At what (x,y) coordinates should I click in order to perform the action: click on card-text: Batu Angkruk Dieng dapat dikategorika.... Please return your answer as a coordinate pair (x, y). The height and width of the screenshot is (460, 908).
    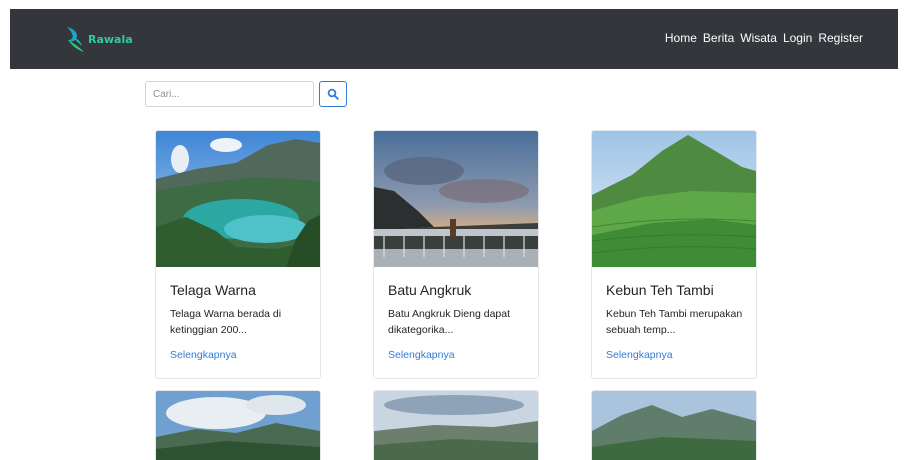
    Looking at the image, I should click on (449, 322).